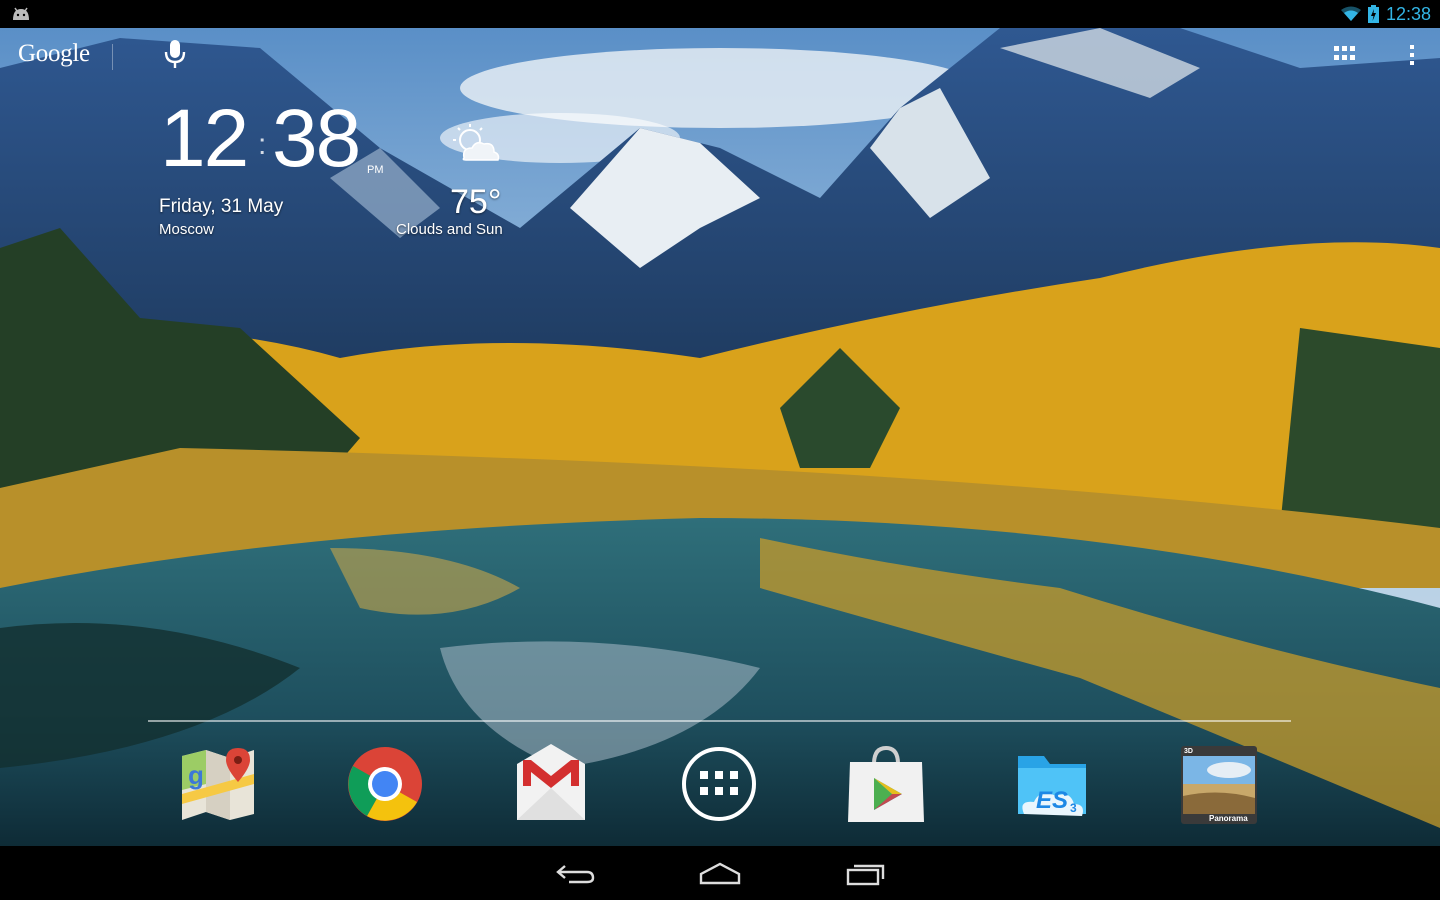  I want to click on apps-grid-icon, so click(1345, 56).